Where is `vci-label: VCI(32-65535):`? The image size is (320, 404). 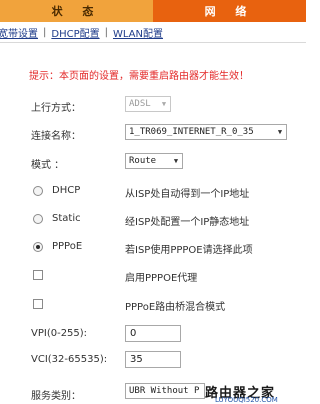 vci-label: VCI(32-65535): is located at coordinates (69, 359).